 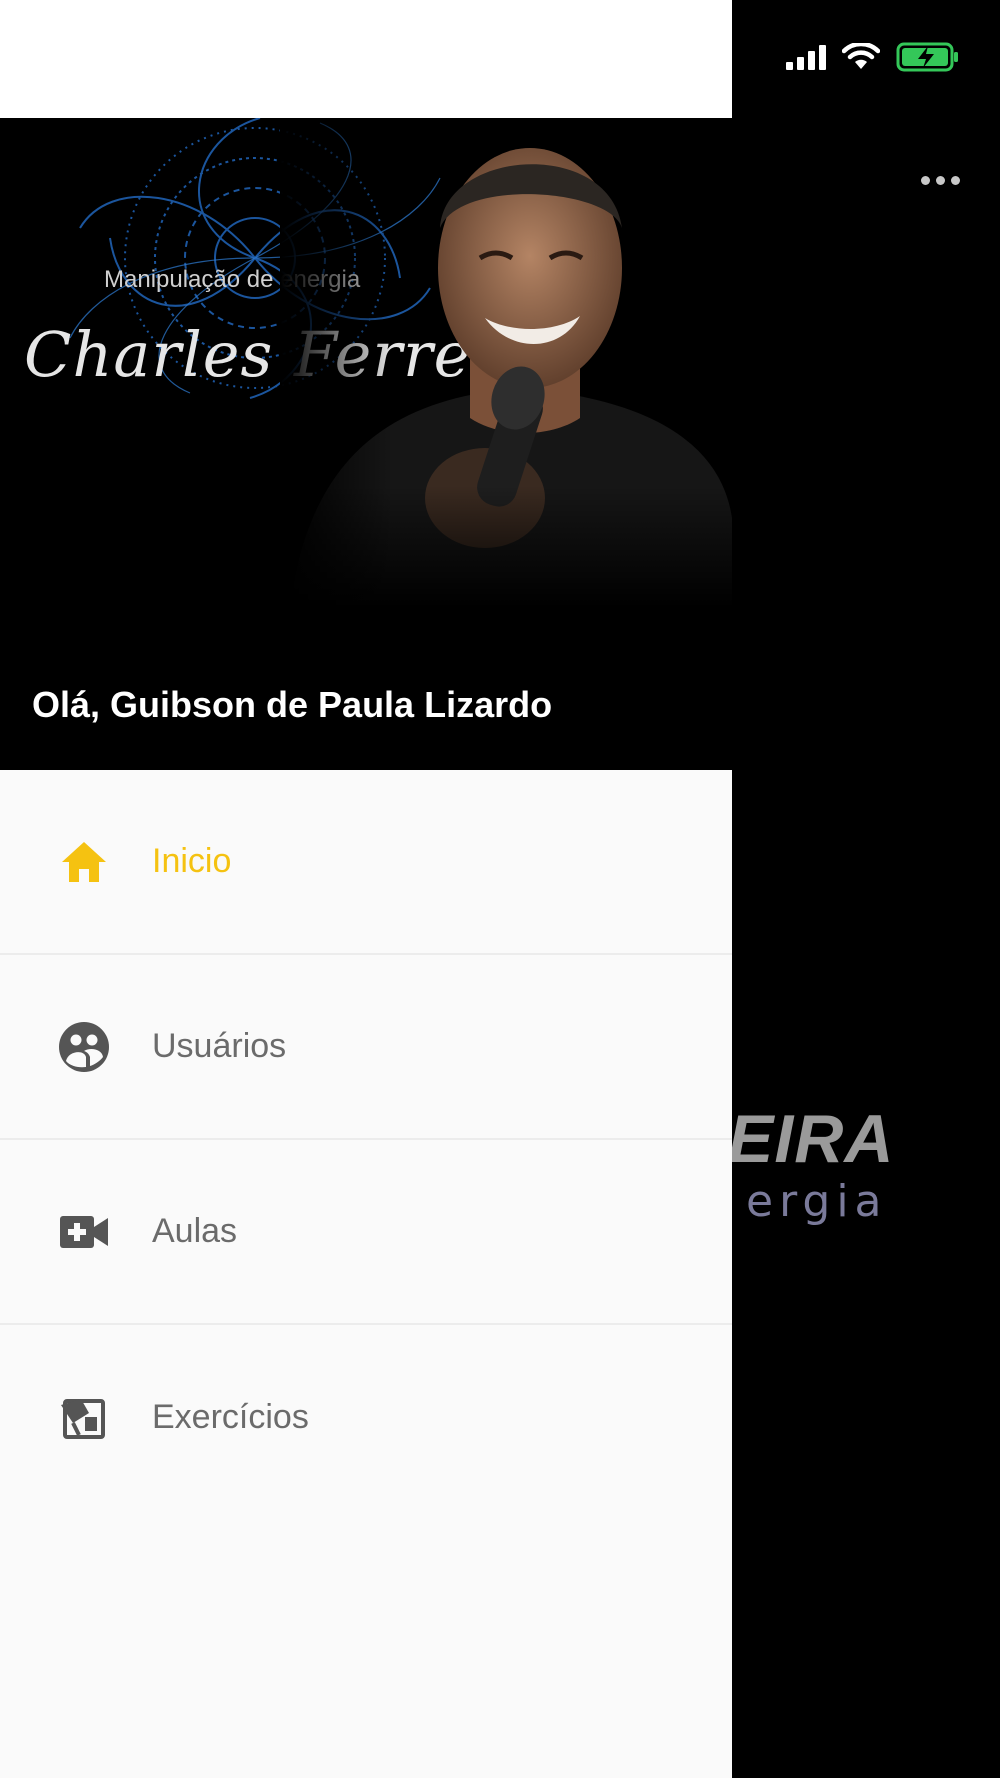 I want to click on home-icon, so click(x=84, y=862).